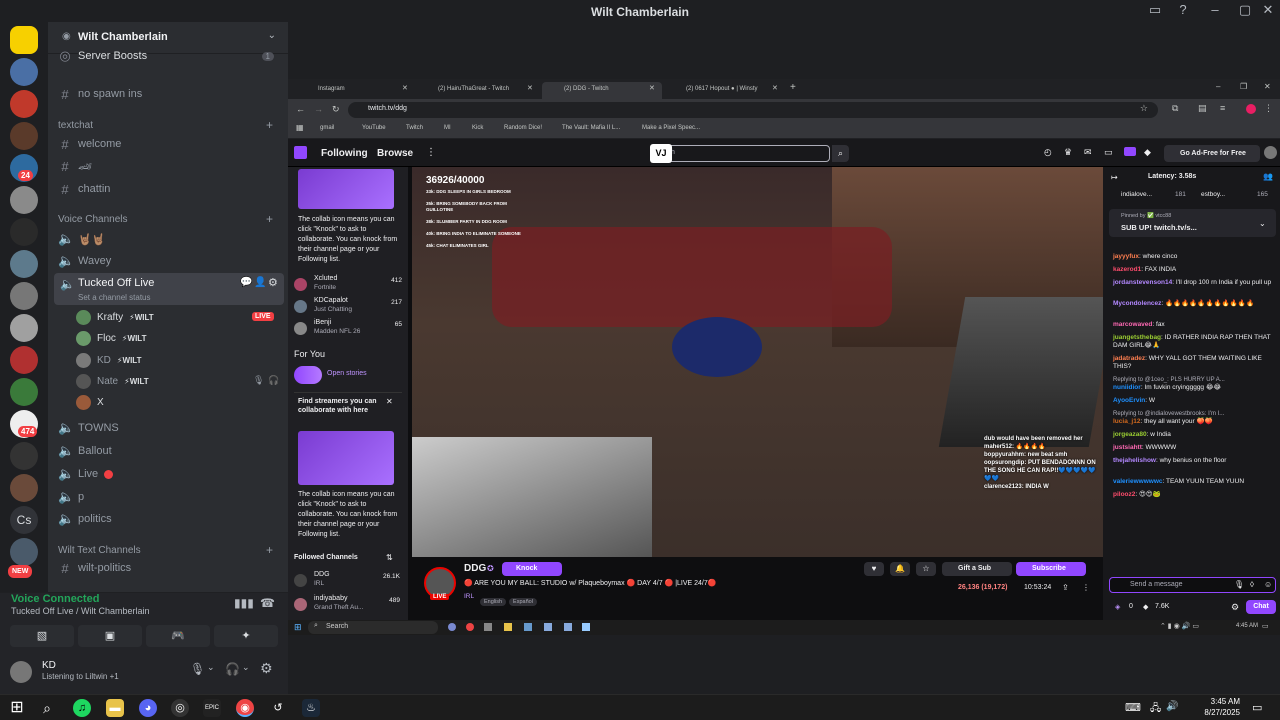 The image size is (1280, 720). What do you see at coordinates (1239, 584) in the screenshot?
I see `microphone-icon: 🎙` at bounding box center [1239, 584].